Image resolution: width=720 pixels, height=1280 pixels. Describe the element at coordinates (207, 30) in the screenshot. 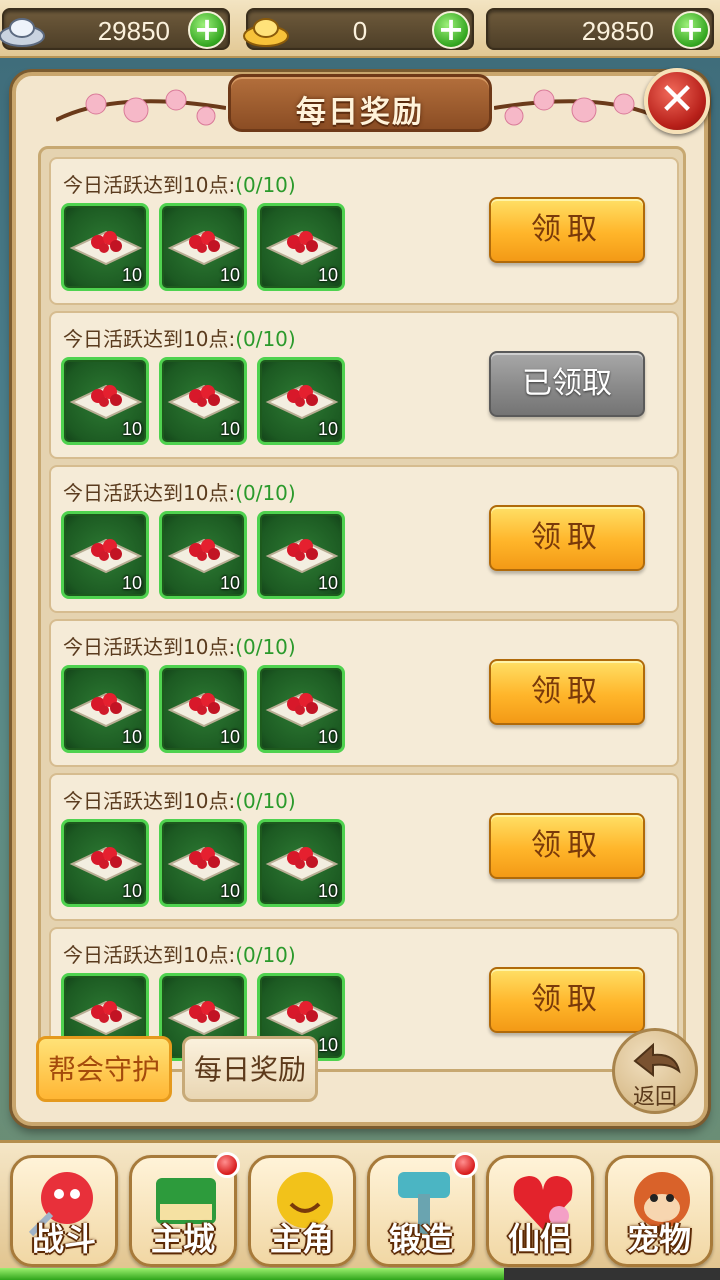

I see `add-silver-button: +` at that location.